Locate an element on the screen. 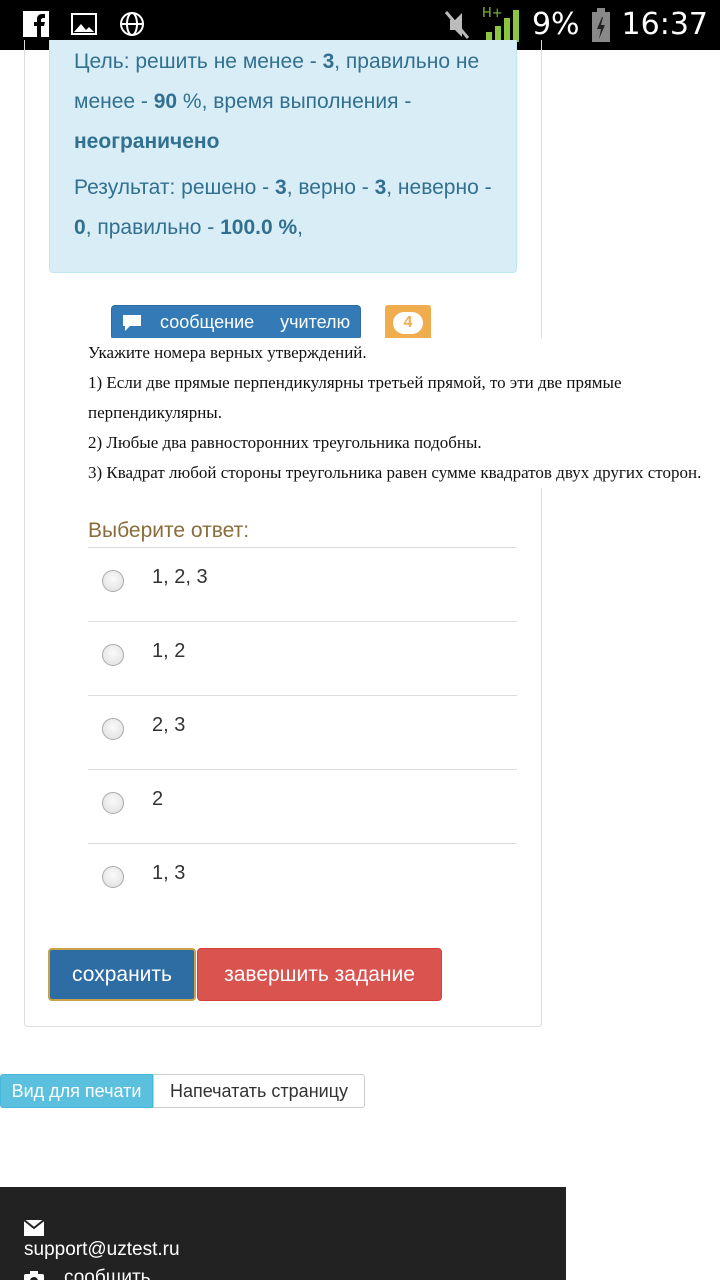 This screenshot has height=1280, width=720. signal-icon is located at coordinates (502, 26).